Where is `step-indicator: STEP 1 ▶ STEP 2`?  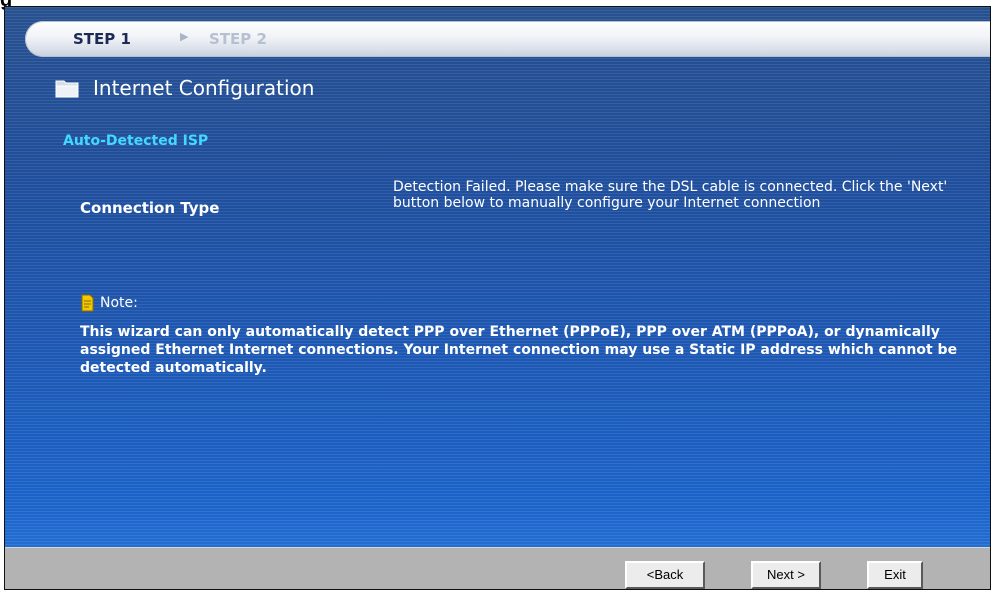
step-indicator: STEP 1 ▶ STEP 2 is located at coordinates (507, 39).